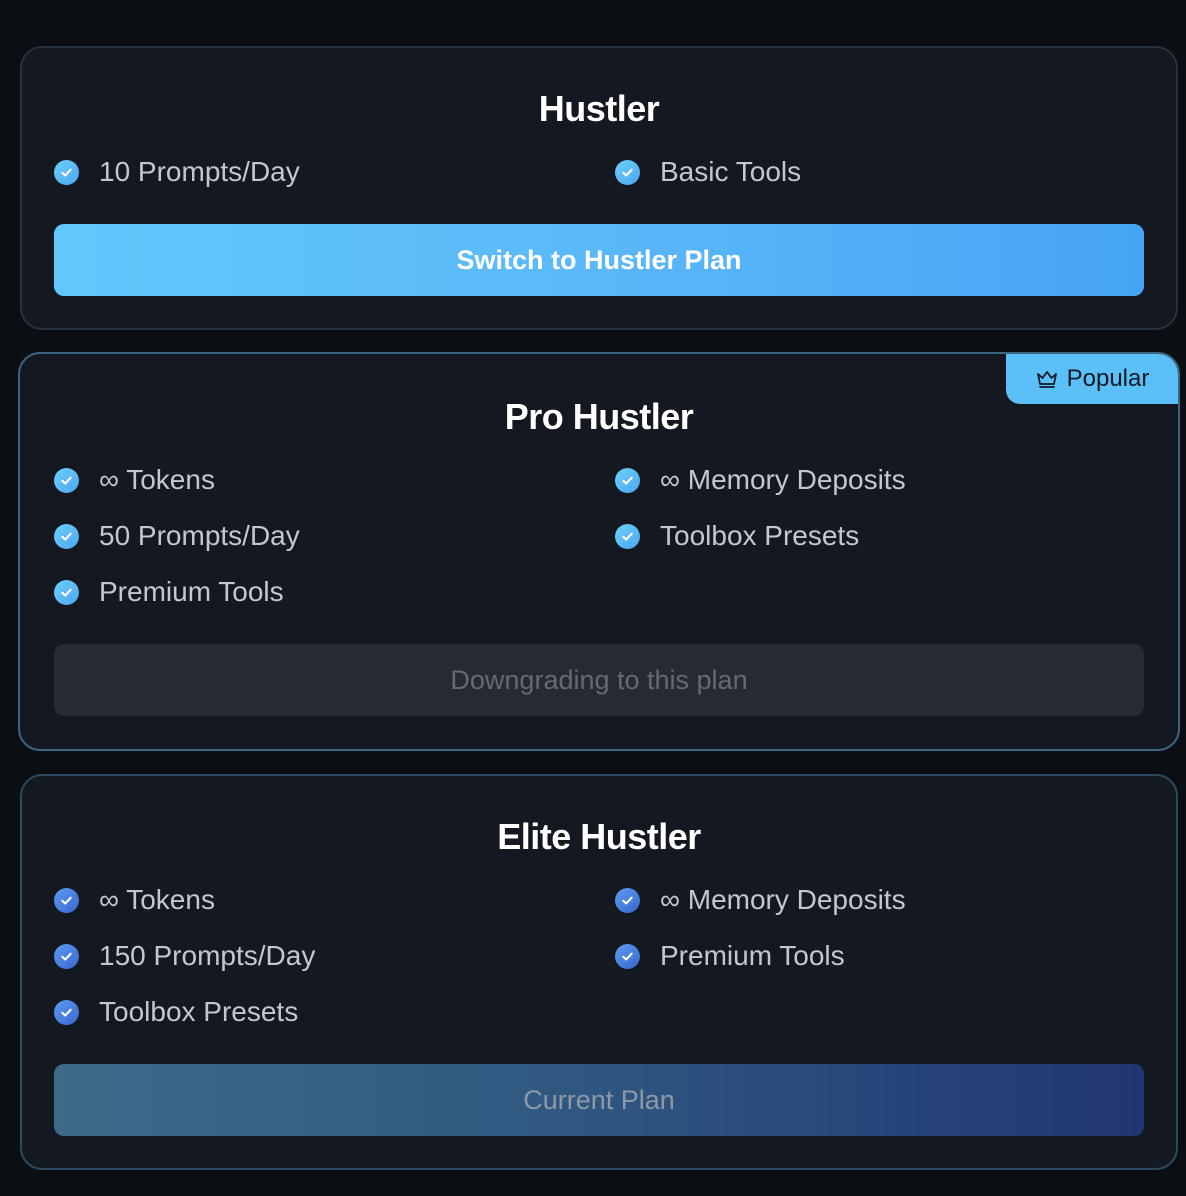 Image resolution: width=1186 pixels, height=1196 pixels. Describe the element at coordinates (599, 108) in the screenshot. I see `plan-title: Hustler` at that location.